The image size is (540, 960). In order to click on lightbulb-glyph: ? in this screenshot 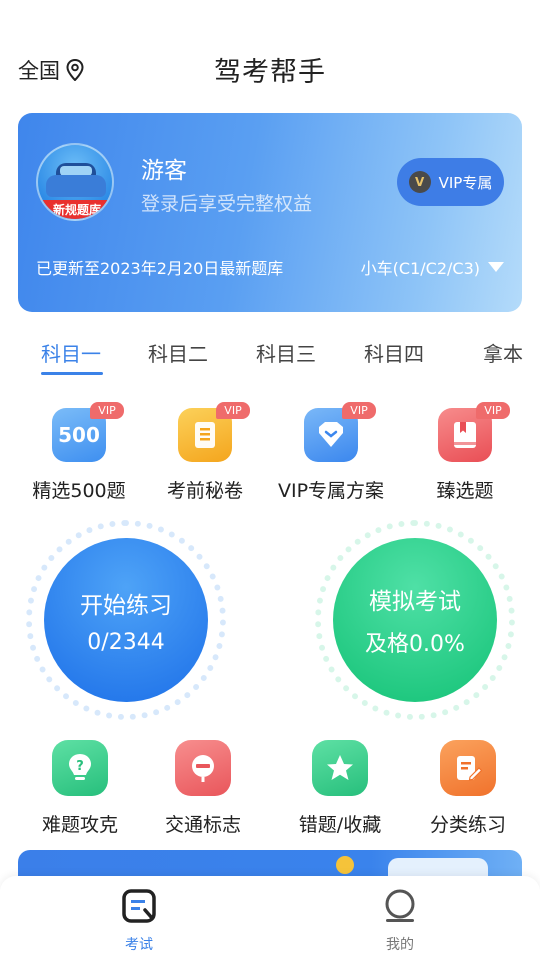, I will do `click(80, 767)`.